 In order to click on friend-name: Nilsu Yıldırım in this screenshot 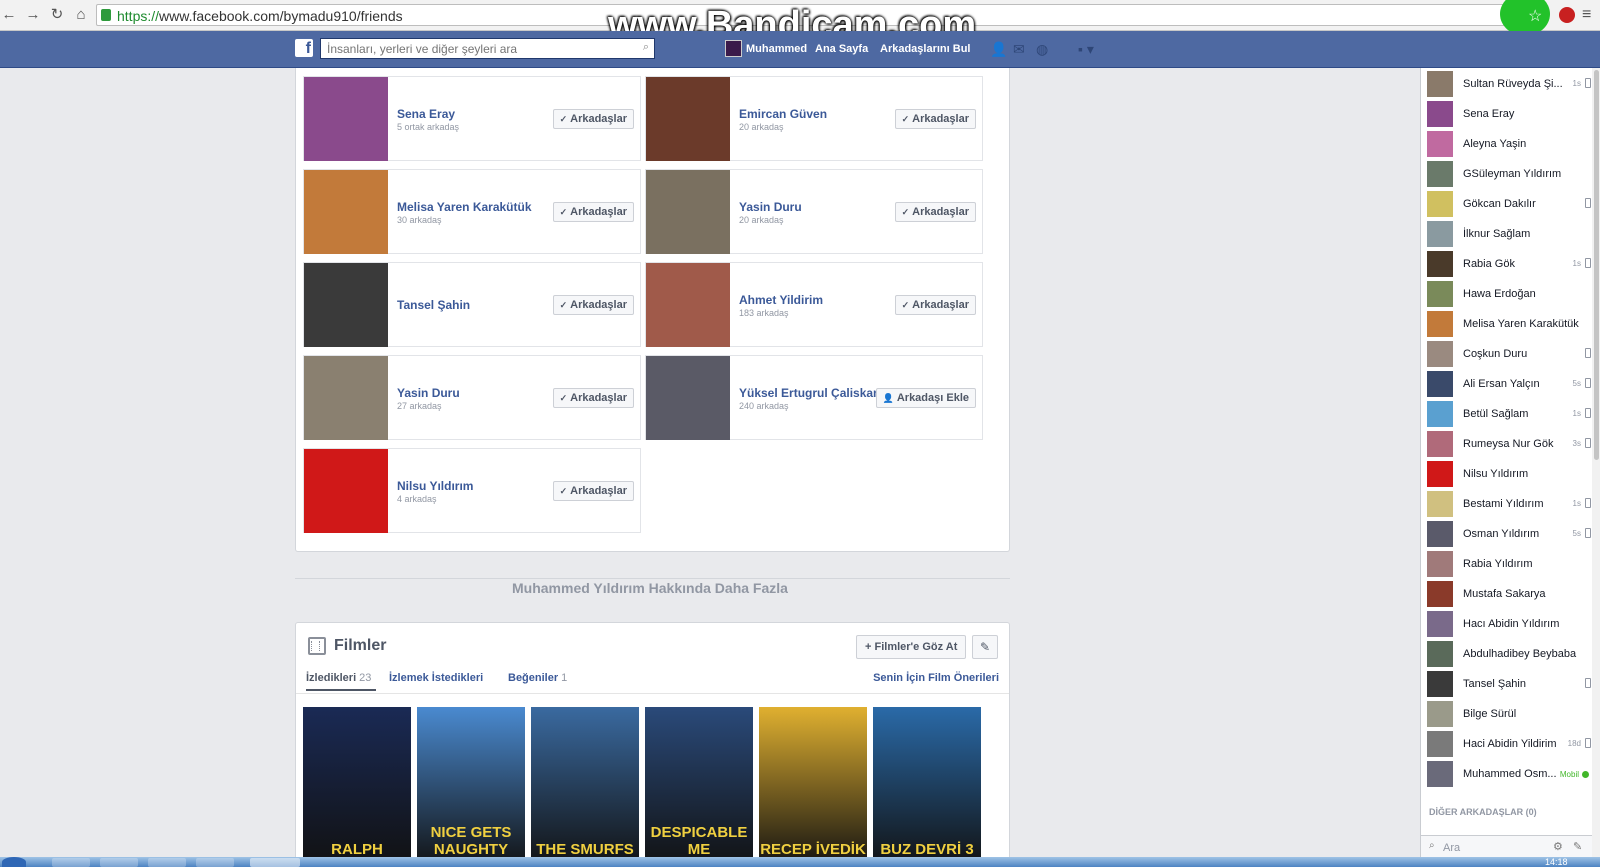, I will do `click(435, 486)`.